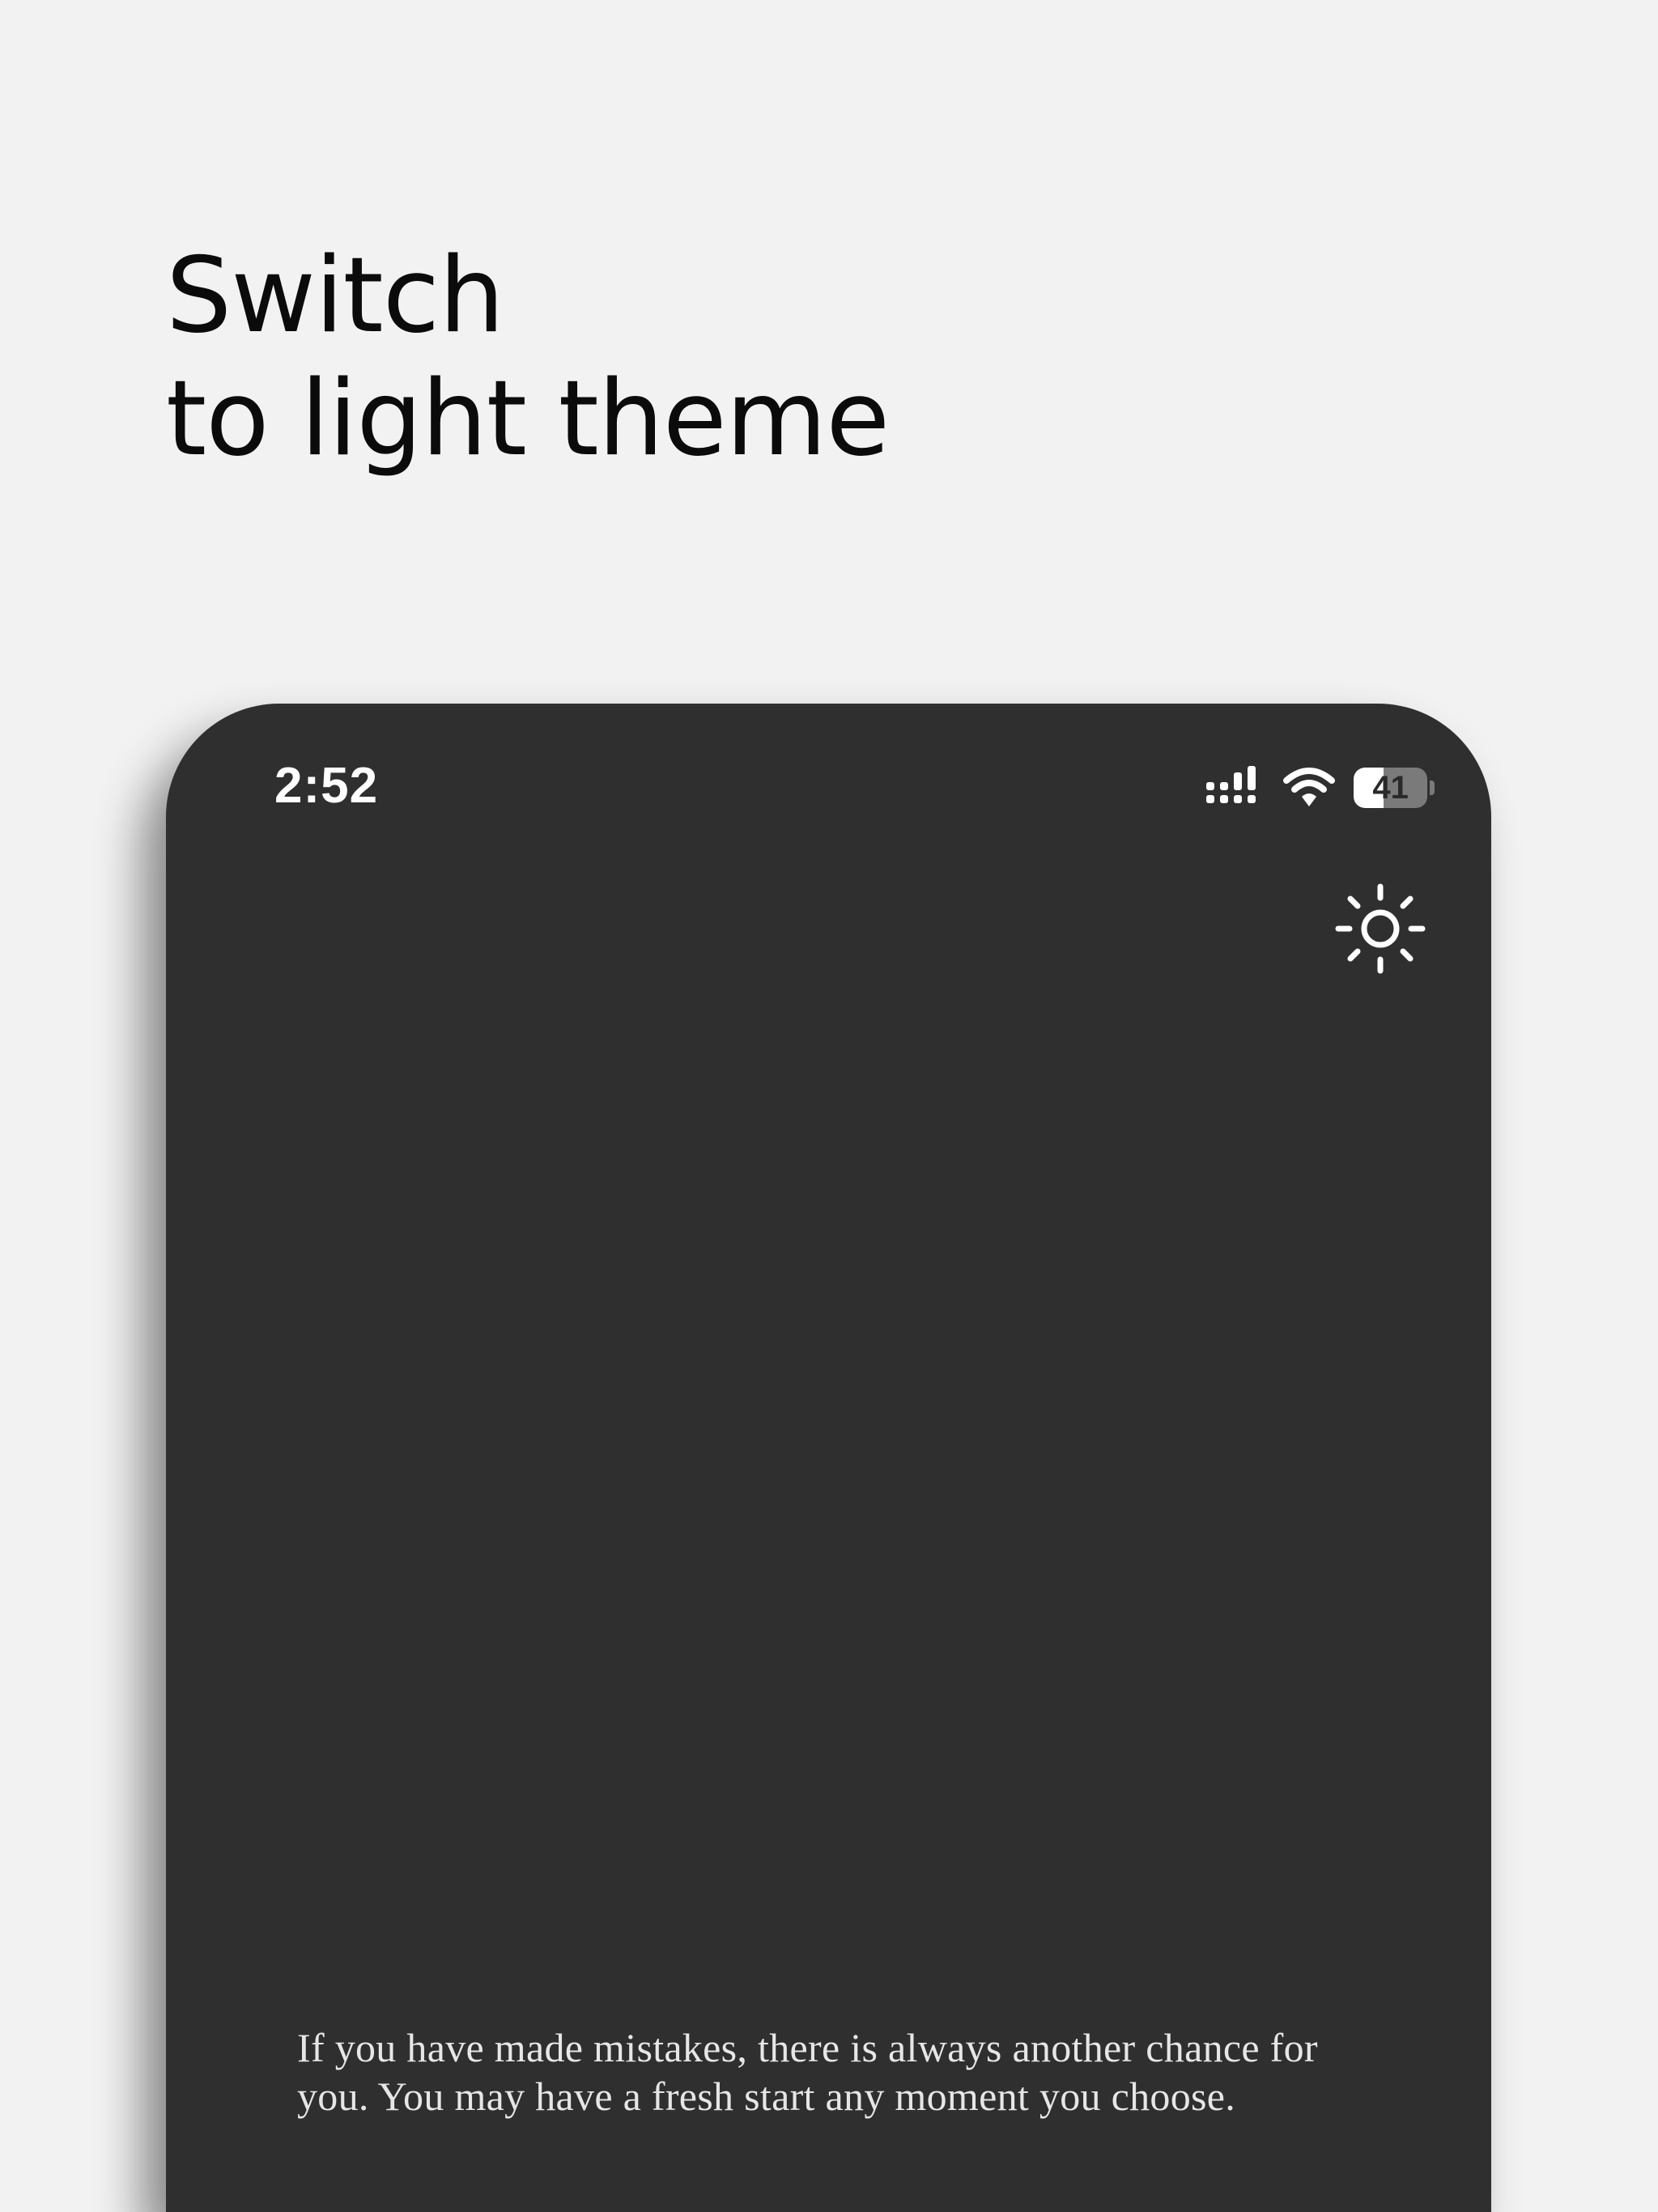 Image resolution: width=1658 pixels, height=2212 pixels. What do you see at coordinates (1432, 788) in the screenshot?
I see `battery-tip` at bounding box center [1432, 788].